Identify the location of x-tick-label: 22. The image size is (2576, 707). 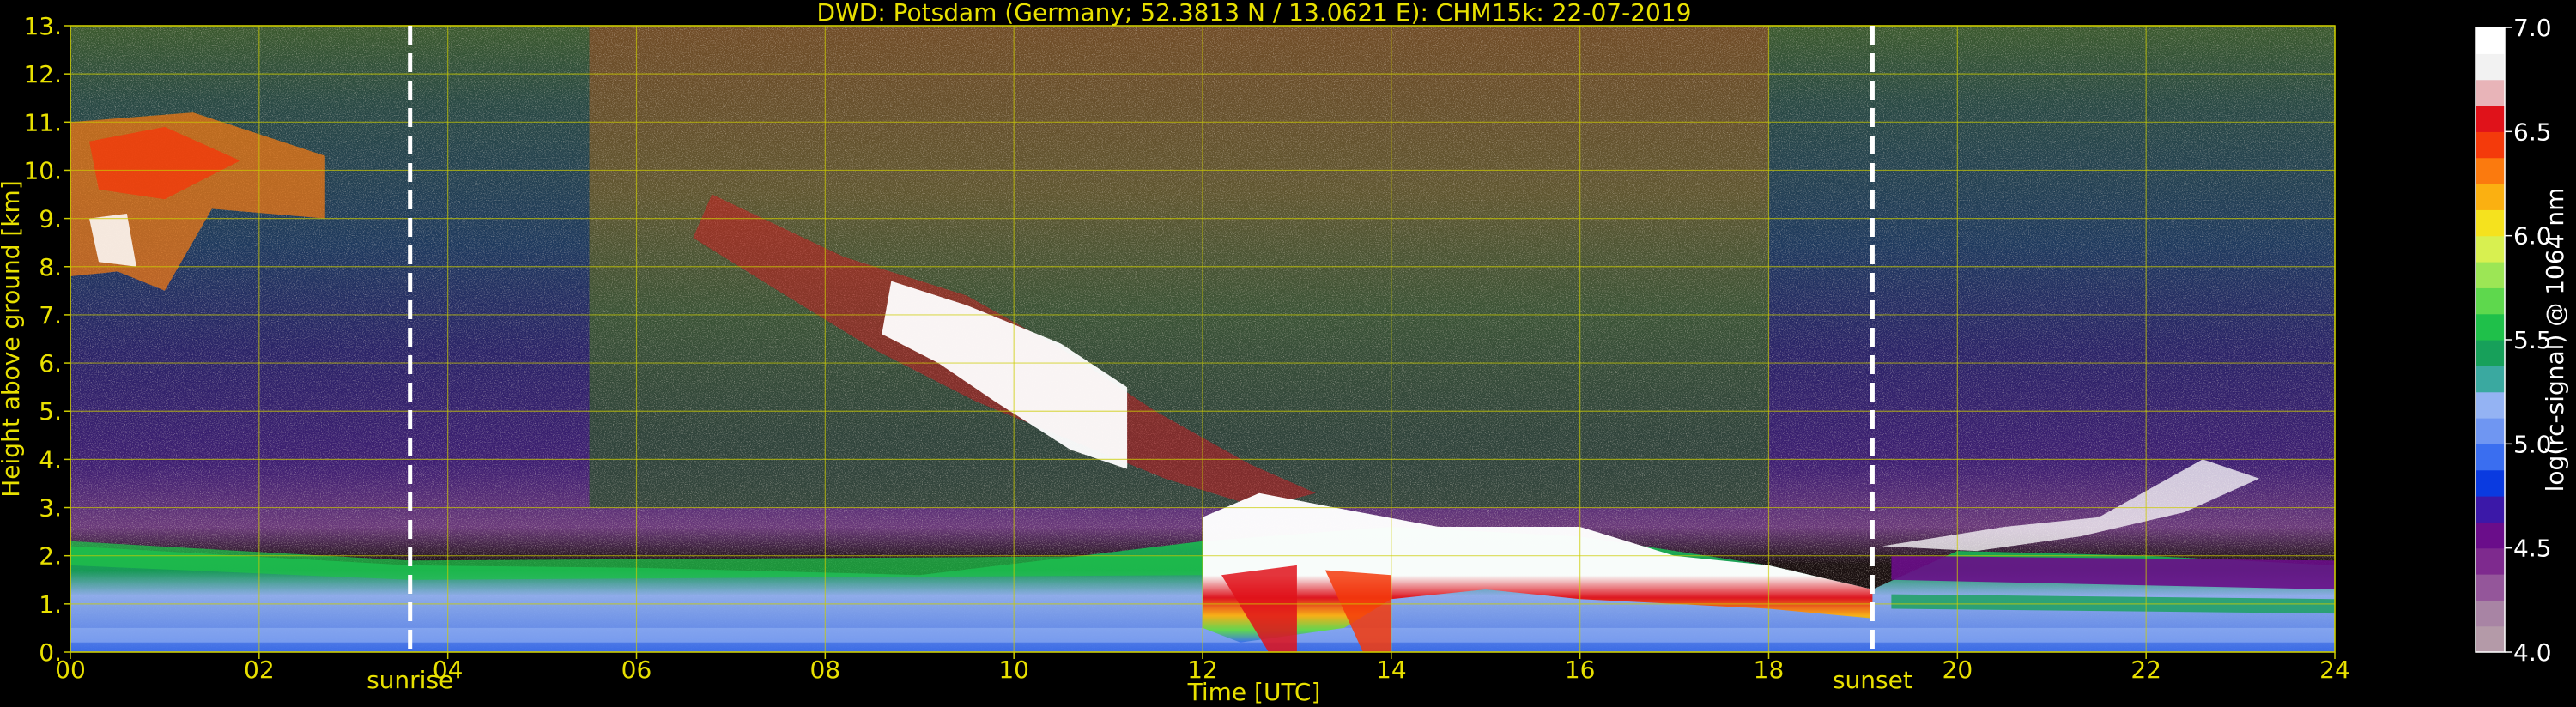
(2146, 670).